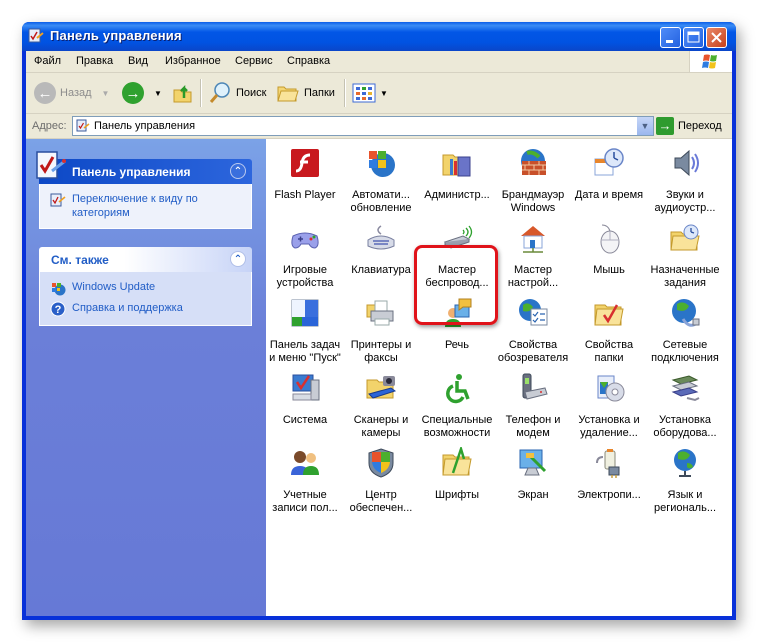  Describe the element at coordinates (669, 41) in the screenshot. I see `minimize-icon` at that location.